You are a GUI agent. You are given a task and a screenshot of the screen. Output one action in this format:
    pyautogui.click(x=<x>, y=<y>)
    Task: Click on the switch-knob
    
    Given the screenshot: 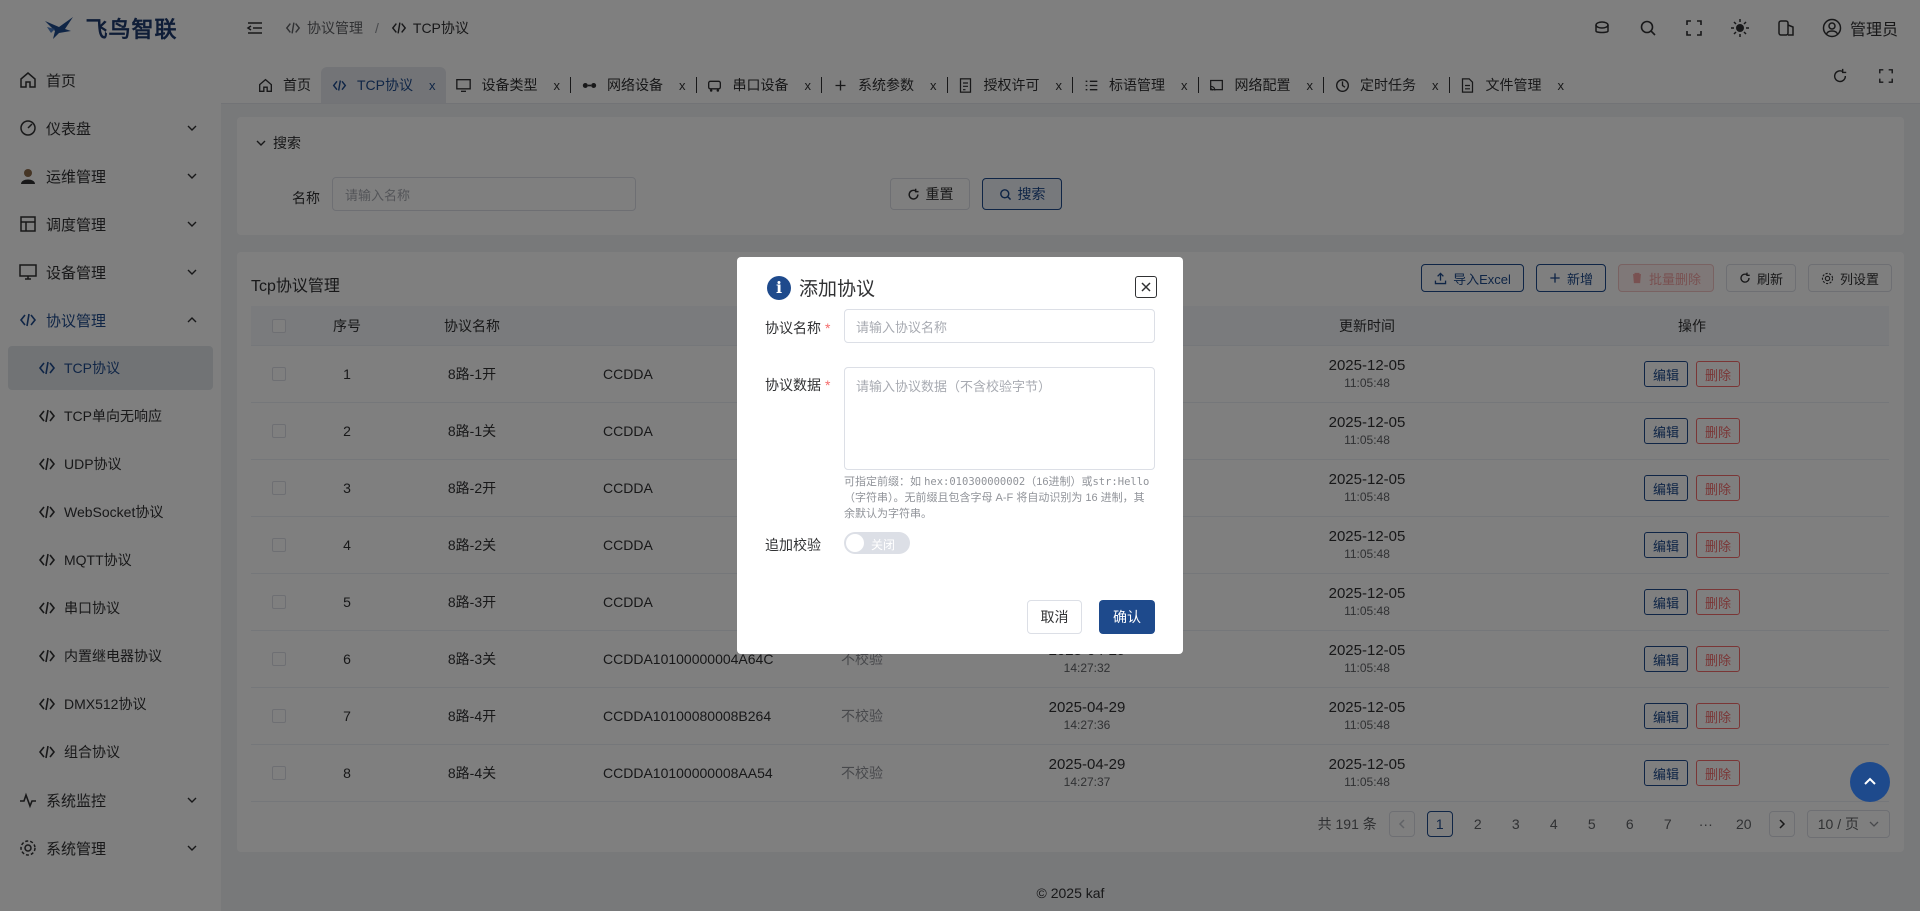 What is the action you would take?
    pyautogui.click(x=855, y=543)
    